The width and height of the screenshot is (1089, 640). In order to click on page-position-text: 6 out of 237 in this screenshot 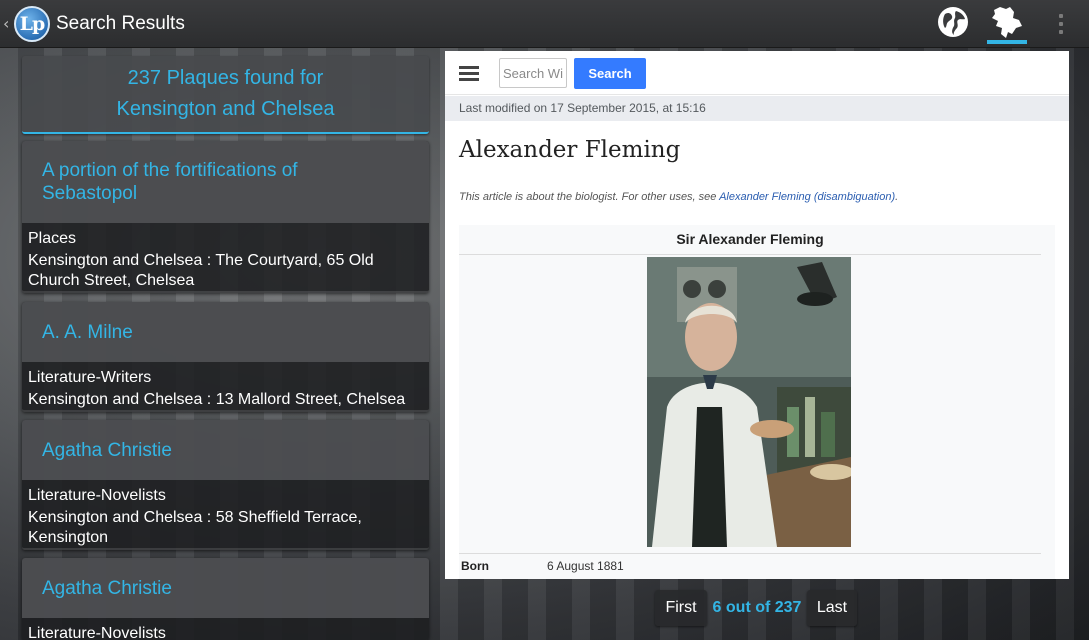, I will do `click(757, 607)`.